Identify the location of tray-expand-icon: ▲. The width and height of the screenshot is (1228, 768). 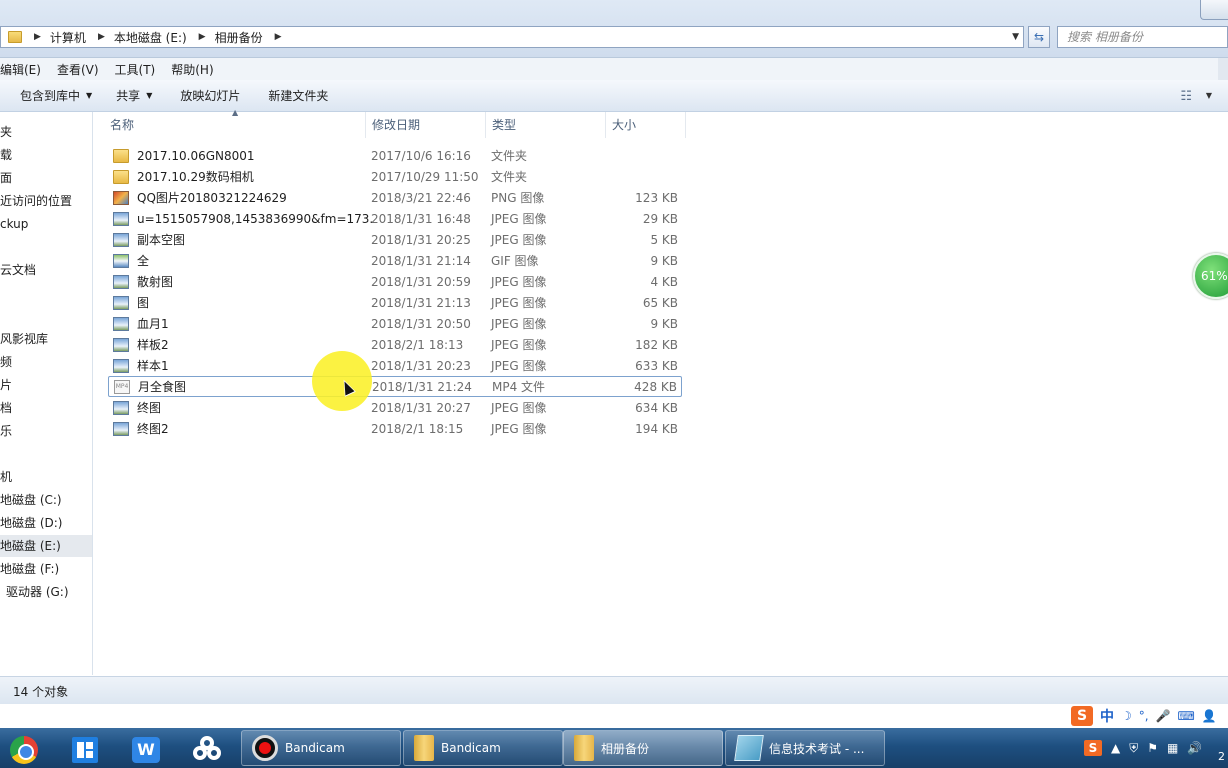
(1115, 748).